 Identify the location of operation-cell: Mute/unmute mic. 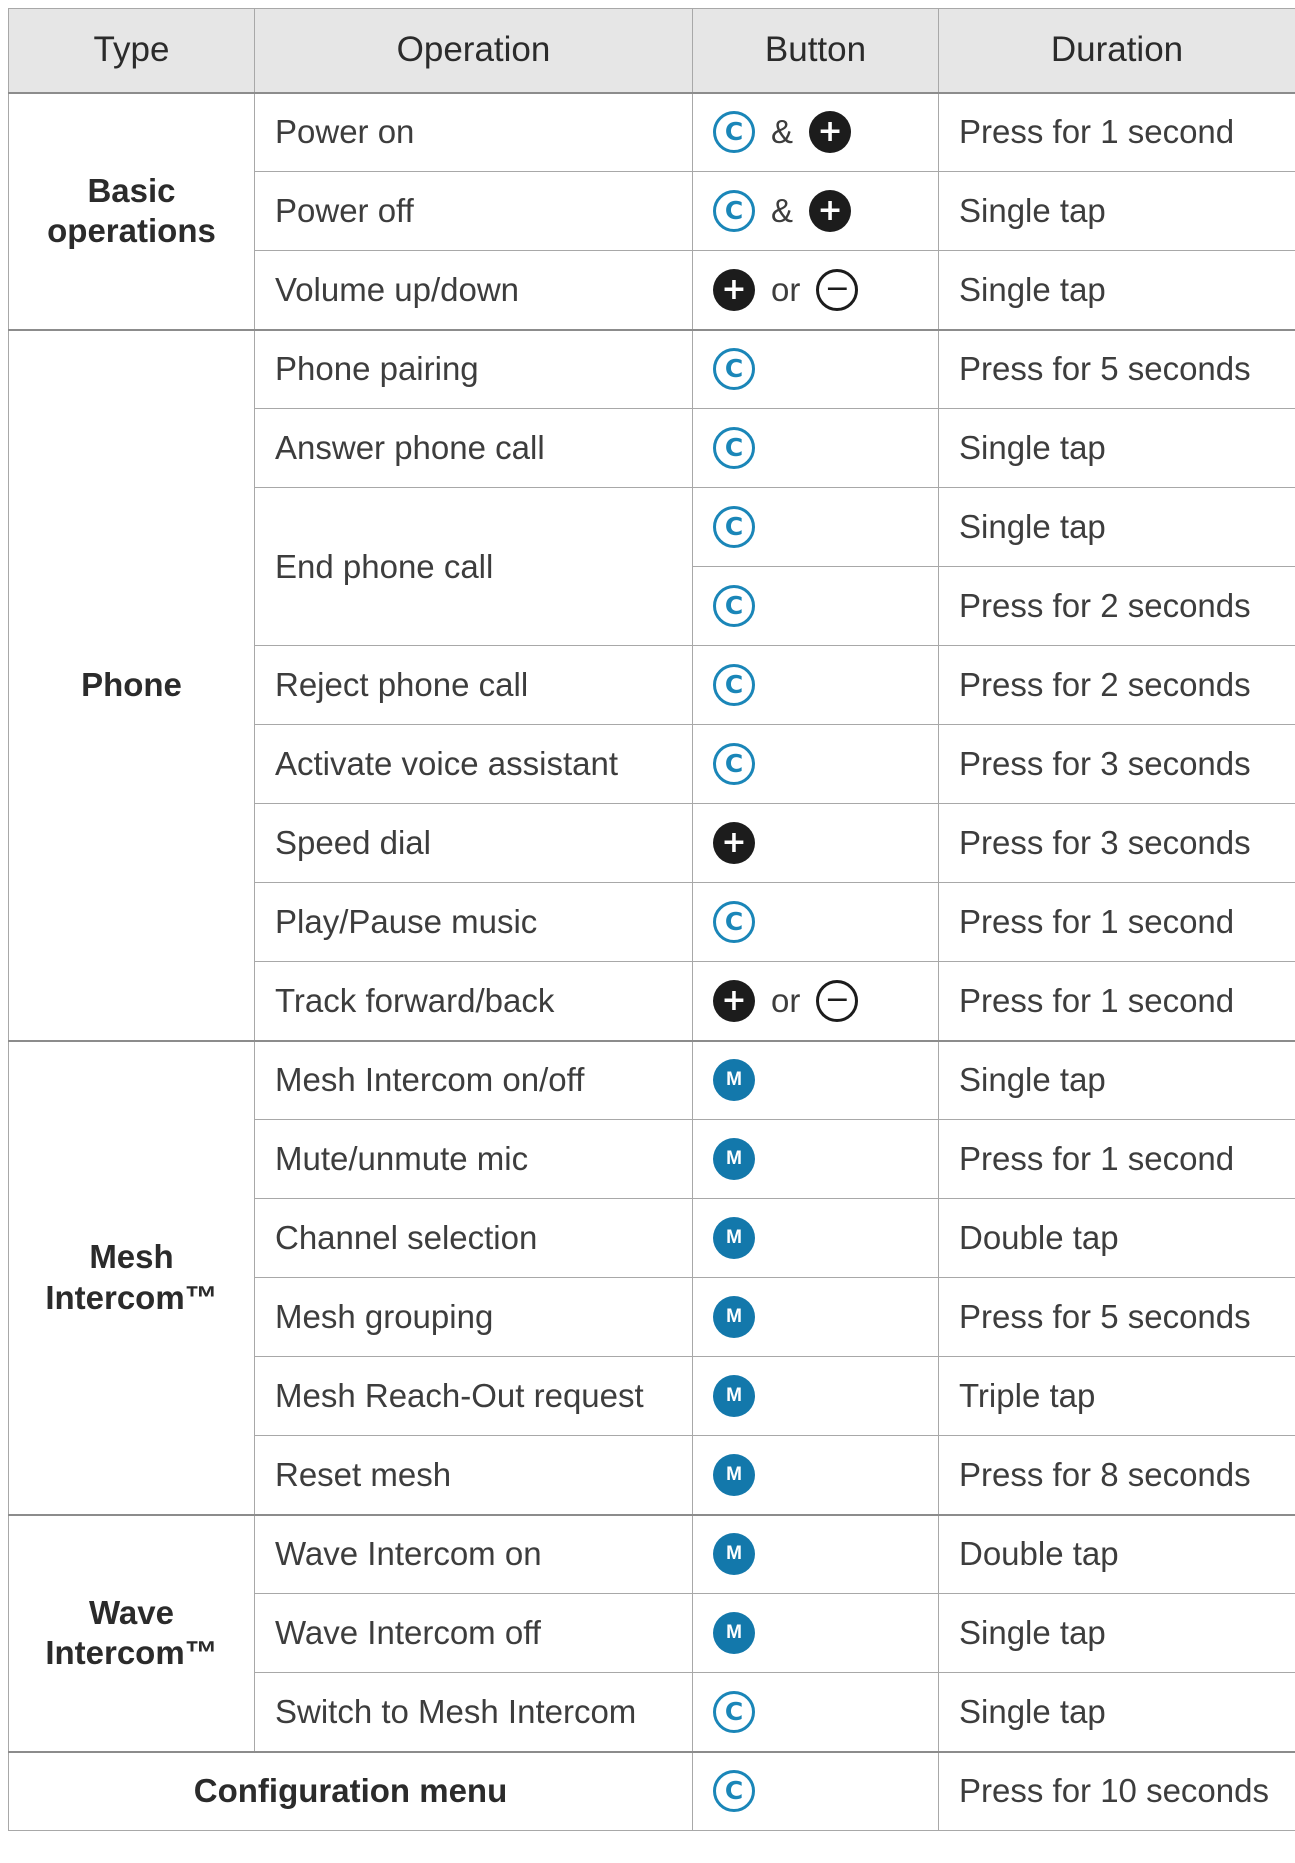
(473, 1159).